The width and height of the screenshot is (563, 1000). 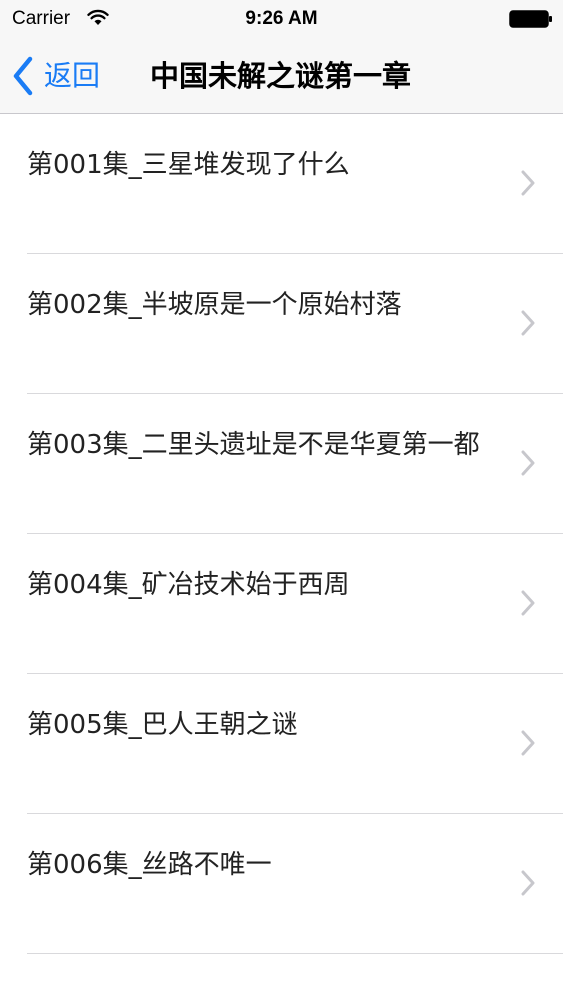 I want to click on back-label: 返回, so click(x=72, y=75).